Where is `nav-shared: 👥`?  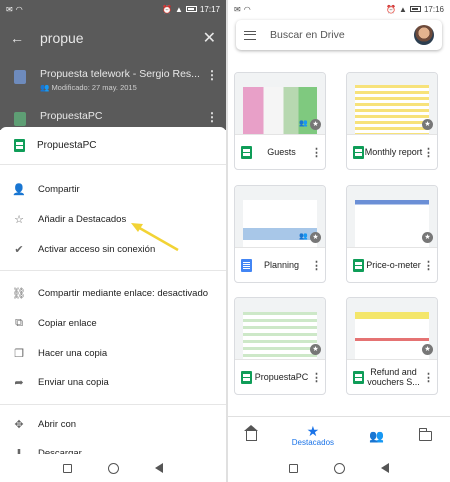
nav-shared: 👥 is located at coordinates (376, 436).